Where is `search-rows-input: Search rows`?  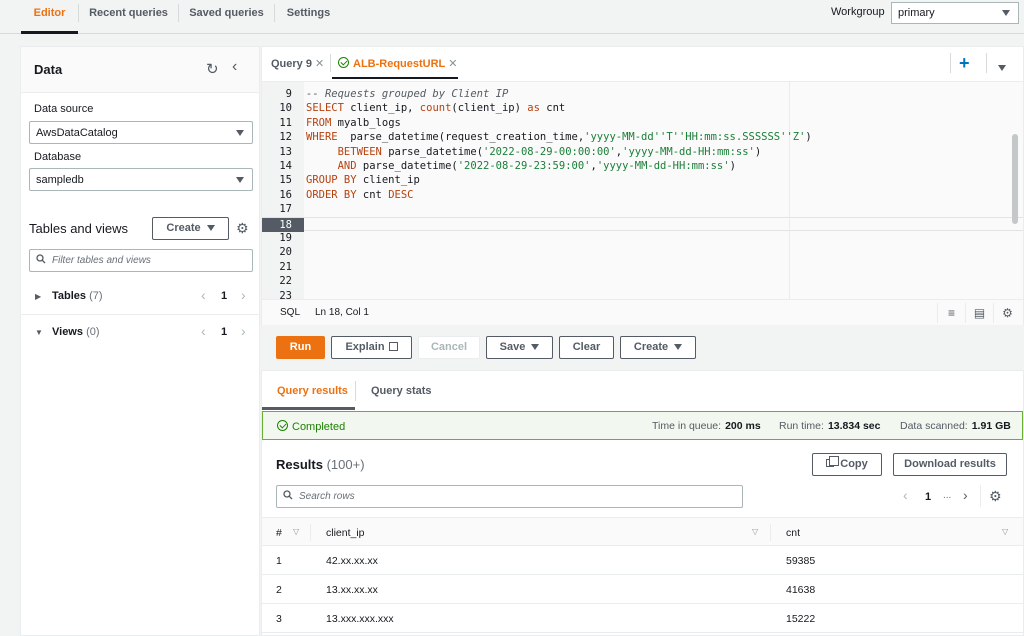 search-rows-input: Search rows is located at coordinates (509, 496).